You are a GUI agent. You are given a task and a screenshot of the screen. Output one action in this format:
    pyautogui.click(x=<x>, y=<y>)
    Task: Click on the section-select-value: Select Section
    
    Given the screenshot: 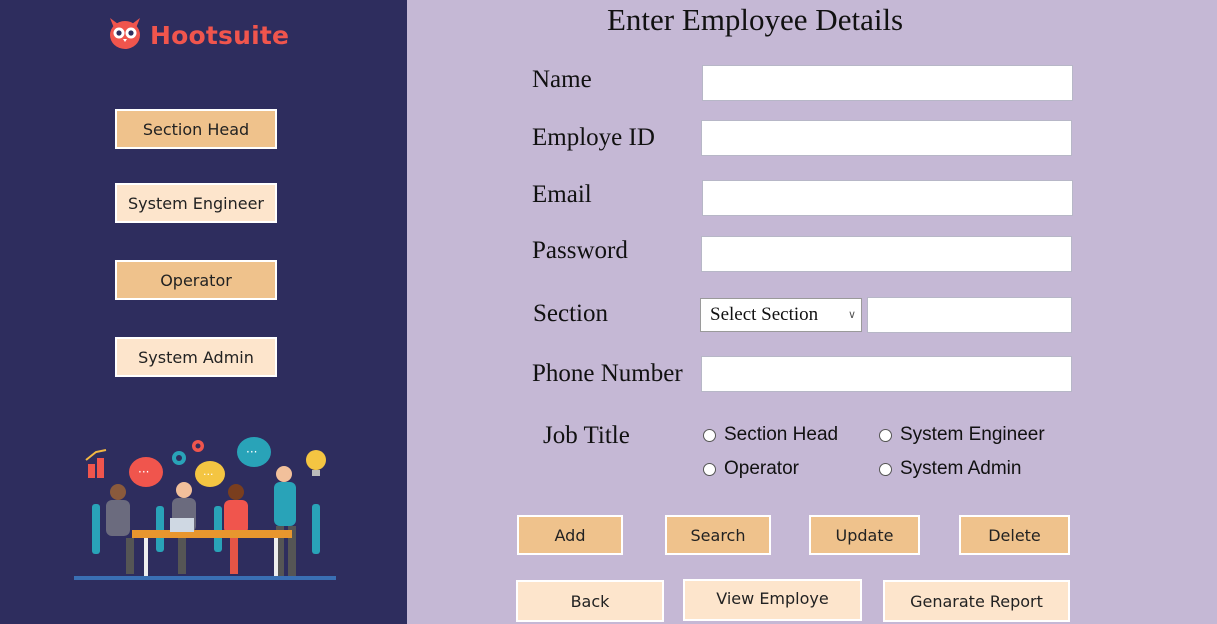 What is the action you would take?
    pyautogui.click(x=764, y=314)
    